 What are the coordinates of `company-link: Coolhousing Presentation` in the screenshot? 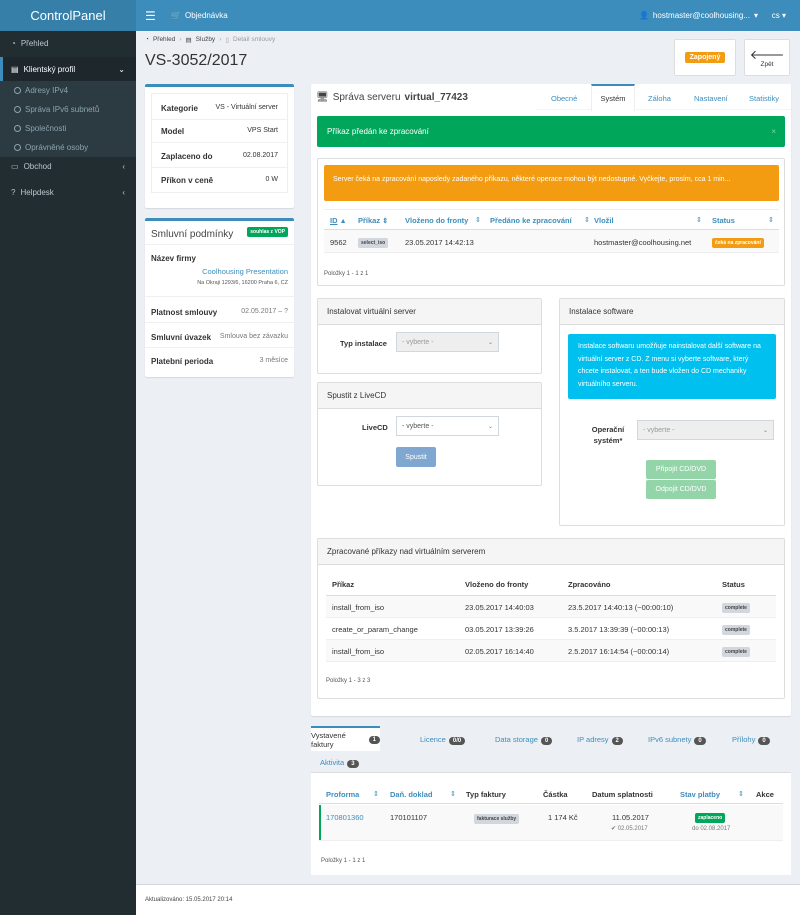 It's located at (245, 271).